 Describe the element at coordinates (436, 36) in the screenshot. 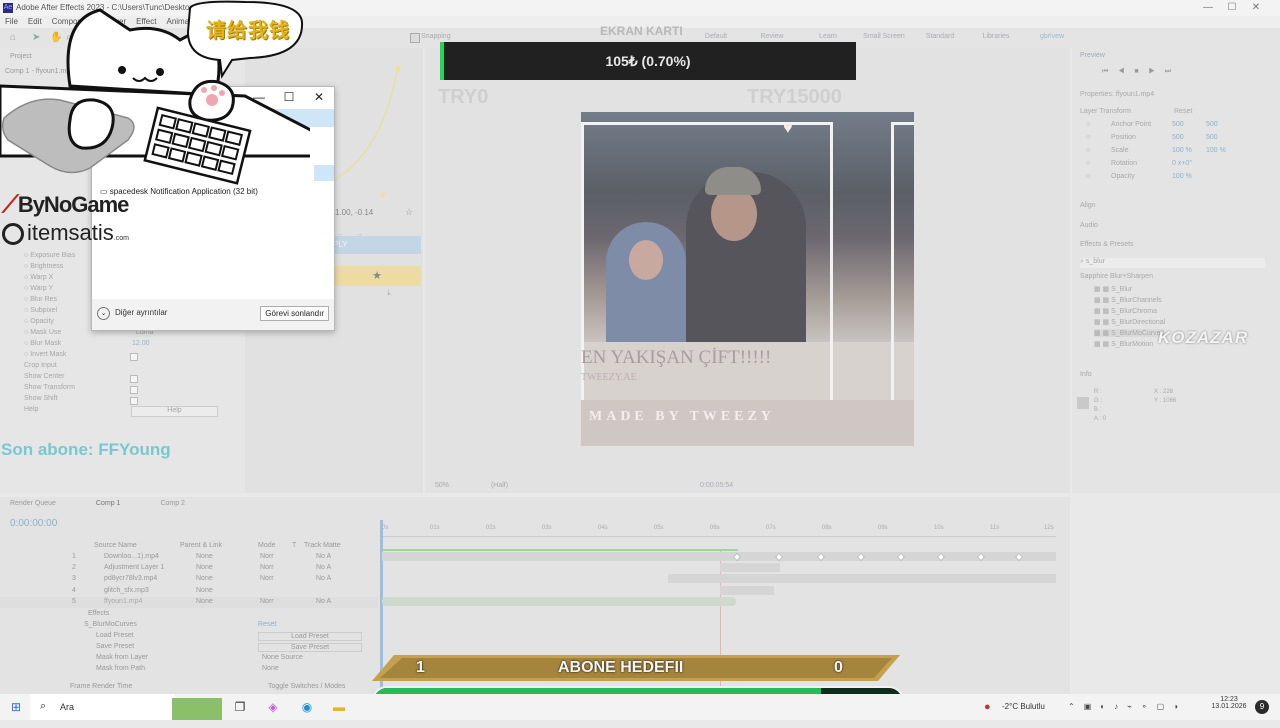

I see `snapping-label: Snapping` at that location.